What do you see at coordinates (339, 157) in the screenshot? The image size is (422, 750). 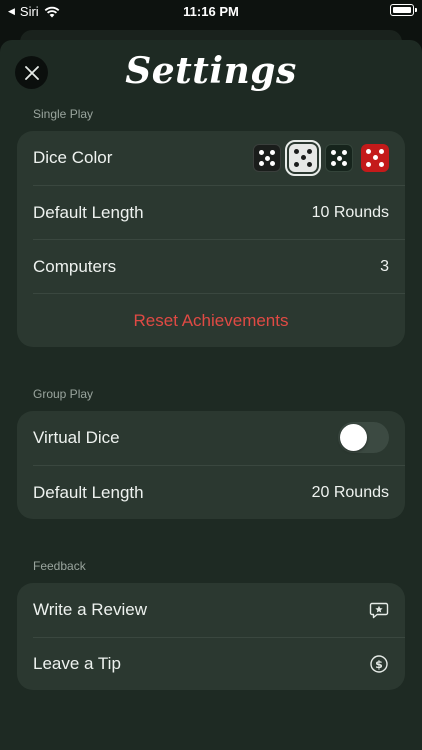 I see `dice-option-dark-green` at bounding box center [339, 157].